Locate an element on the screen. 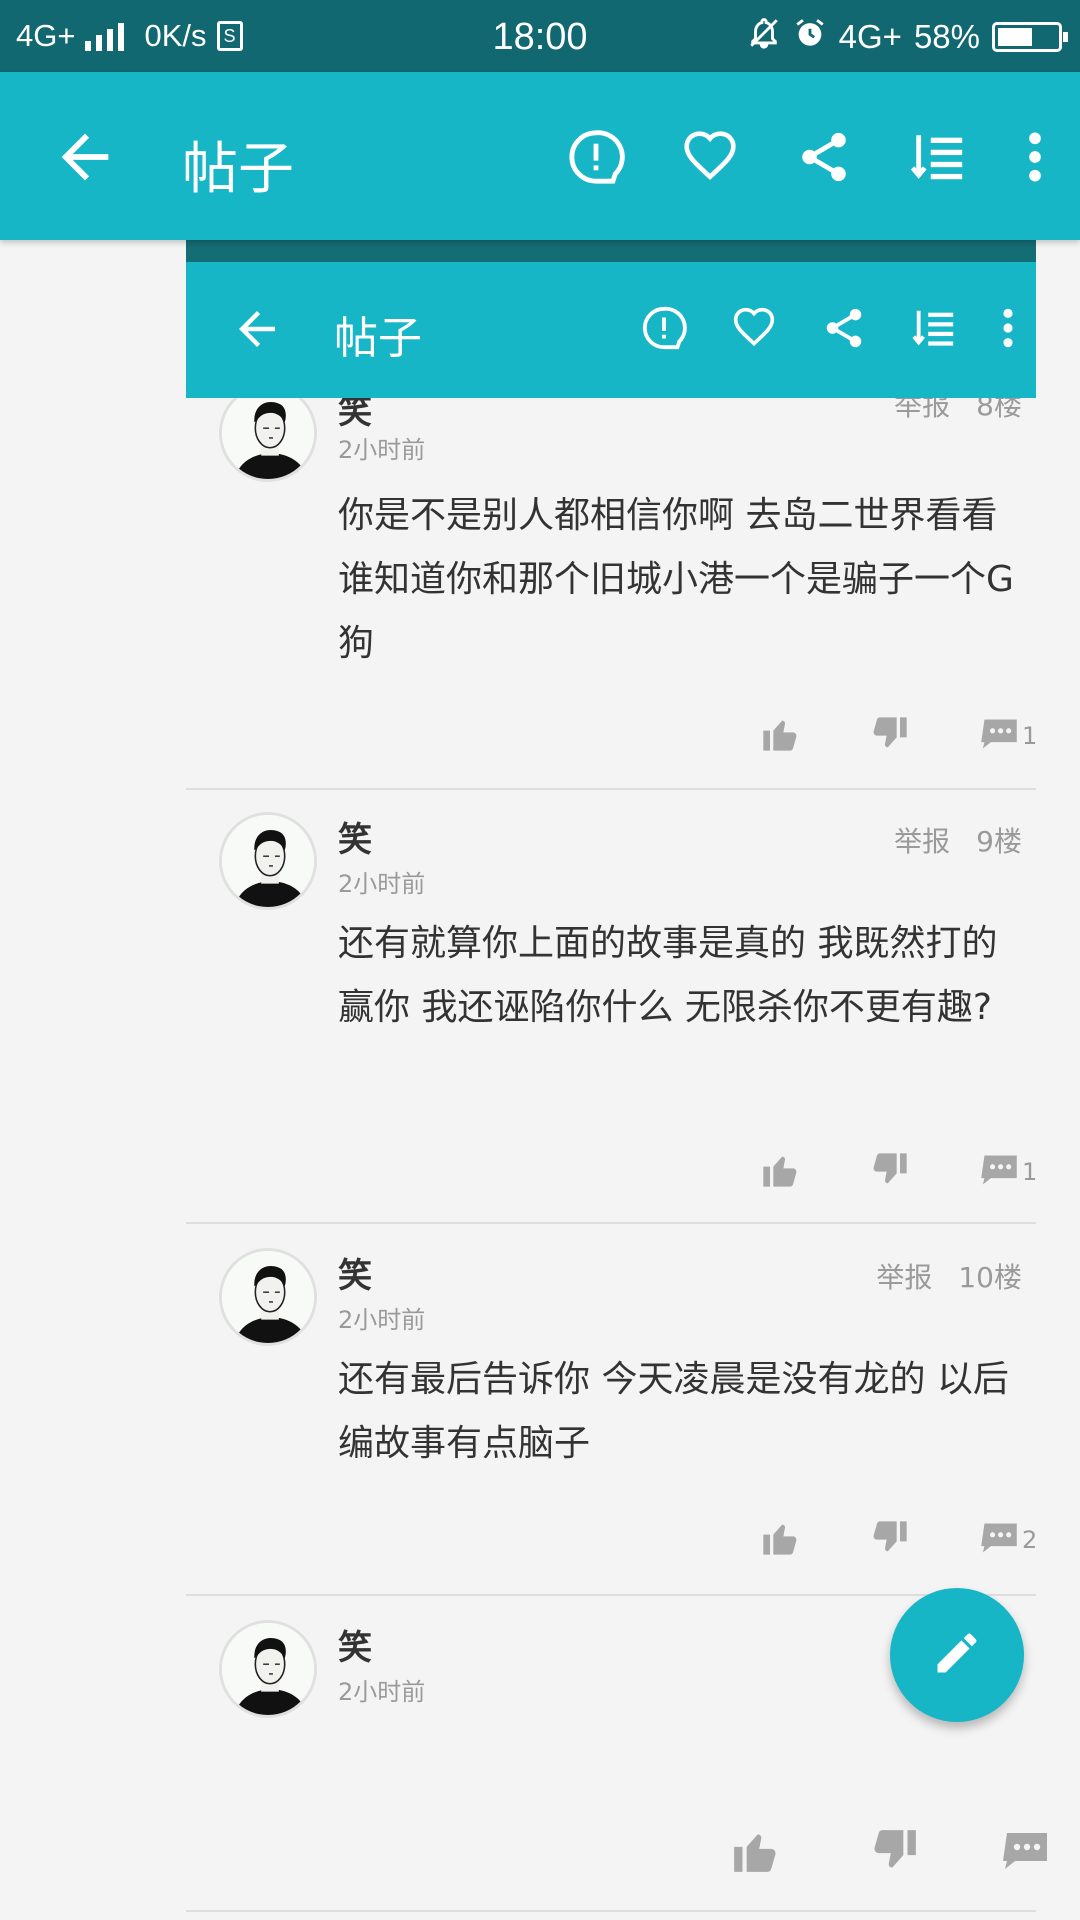 The height and width of the screenshot is (1920, 1080). status-right: 4G+ 58% is located at coordinates (907, 37).